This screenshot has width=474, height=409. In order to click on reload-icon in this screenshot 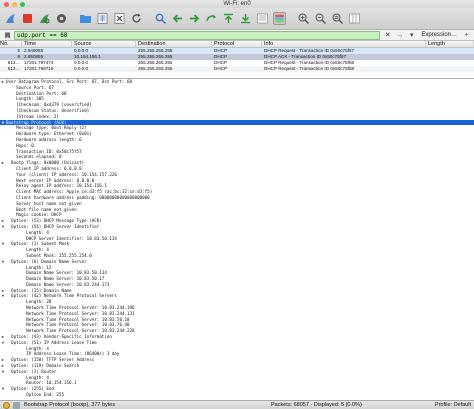, I will do `click(136, 18)`.